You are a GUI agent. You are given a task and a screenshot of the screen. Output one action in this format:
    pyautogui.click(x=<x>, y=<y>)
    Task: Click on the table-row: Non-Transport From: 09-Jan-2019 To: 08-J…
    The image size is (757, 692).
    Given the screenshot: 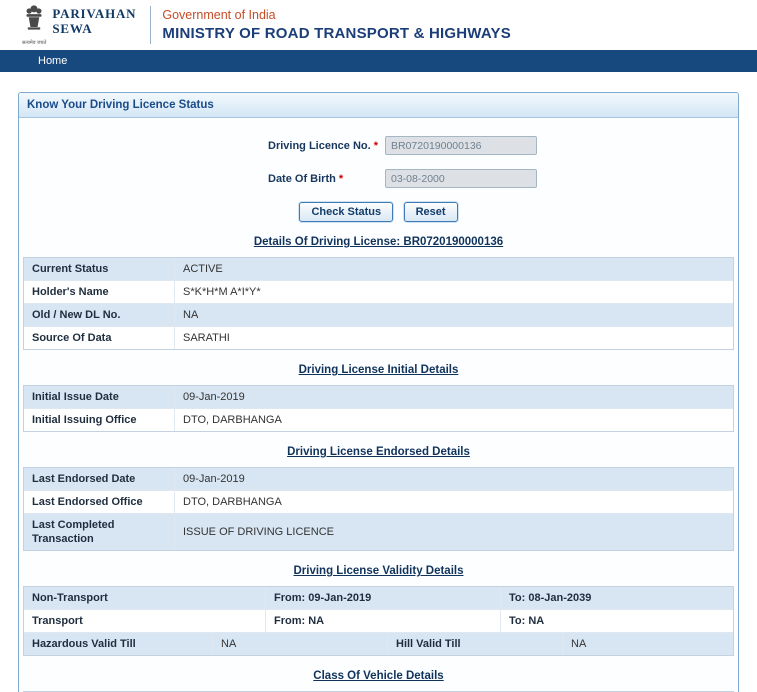 What is the action you would take?
    pyautogui.click(x=378, y=598)
    